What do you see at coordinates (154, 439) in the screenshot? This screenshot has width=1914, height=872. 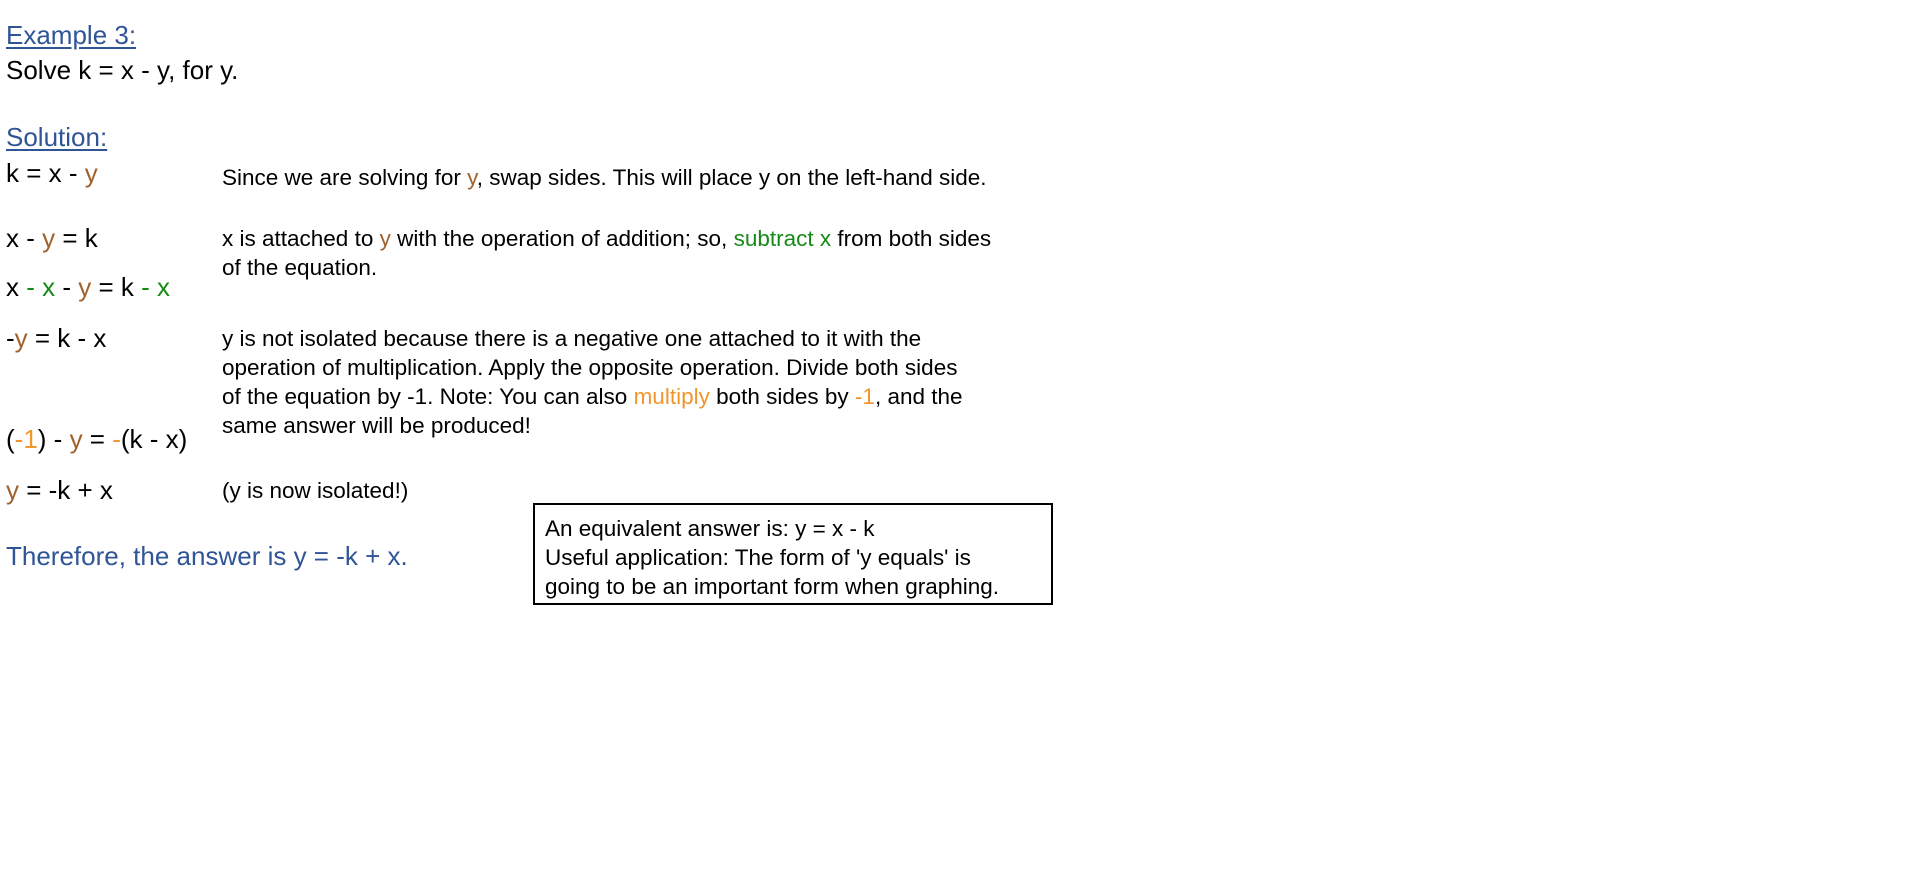 I see `equation-text: (k - x)` at bounding box center [154, 439].